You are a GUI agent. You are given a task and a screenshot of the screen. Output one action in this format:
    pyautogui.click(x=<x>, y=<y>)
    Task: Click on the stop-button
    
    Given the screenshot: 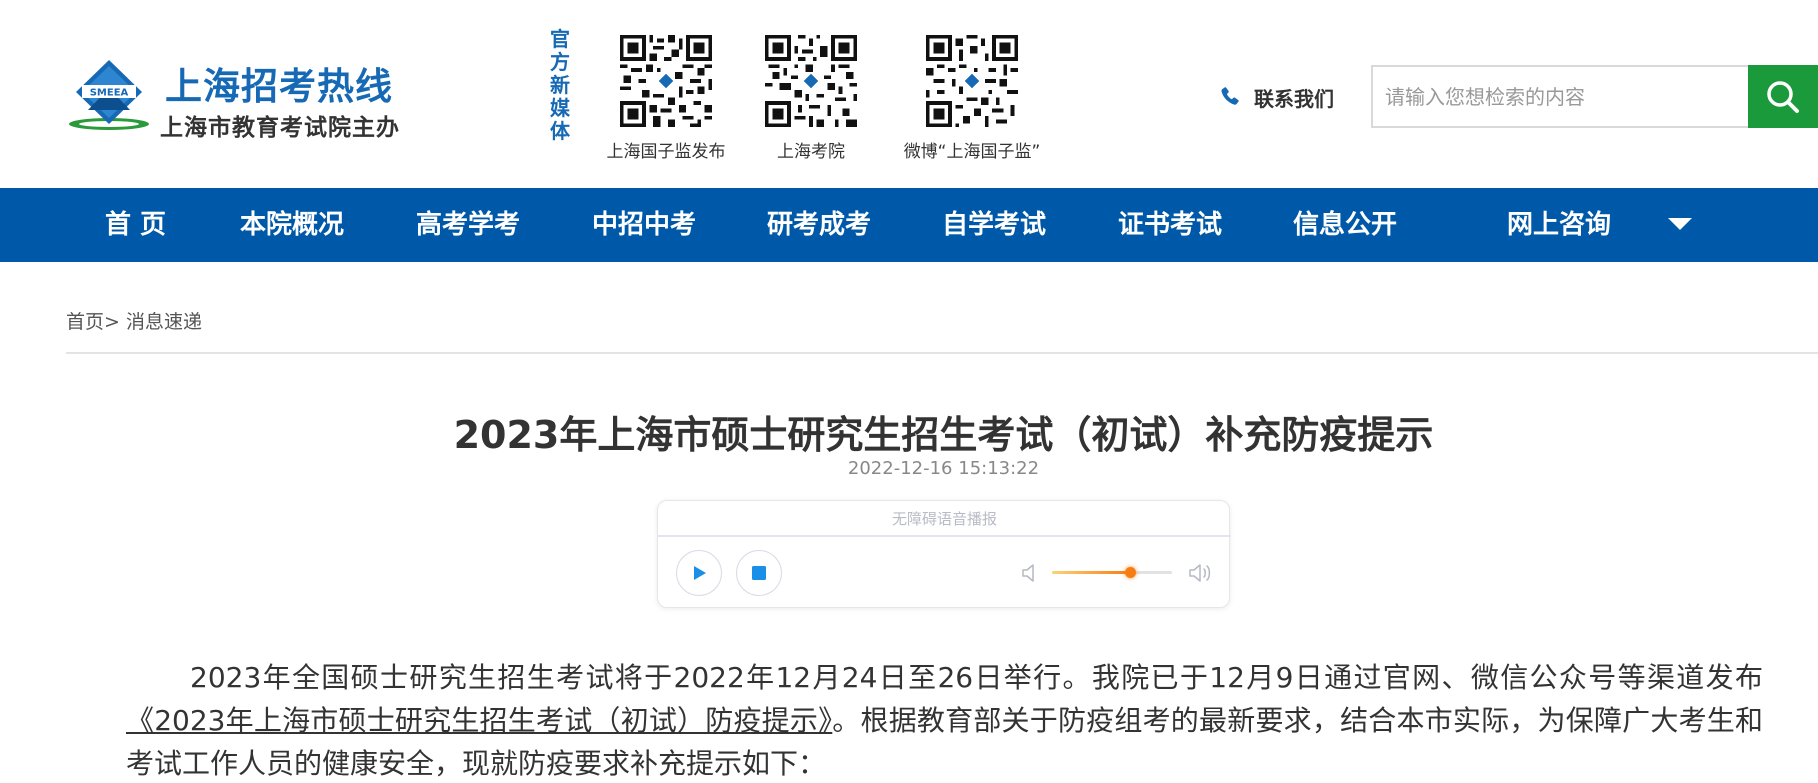 What is the action you would take?
    pyautogui.click(x=759, y=573)
    